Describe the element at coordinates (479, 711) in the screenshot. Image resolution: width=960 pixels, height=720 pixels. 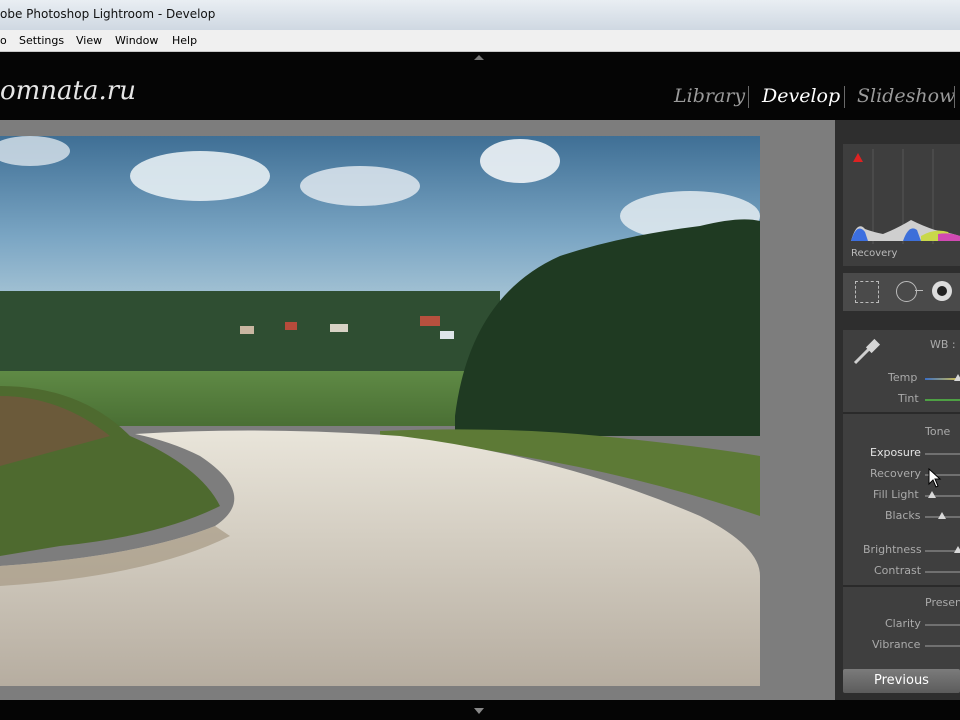
I see `expand-filmstrip-icon` at that location.